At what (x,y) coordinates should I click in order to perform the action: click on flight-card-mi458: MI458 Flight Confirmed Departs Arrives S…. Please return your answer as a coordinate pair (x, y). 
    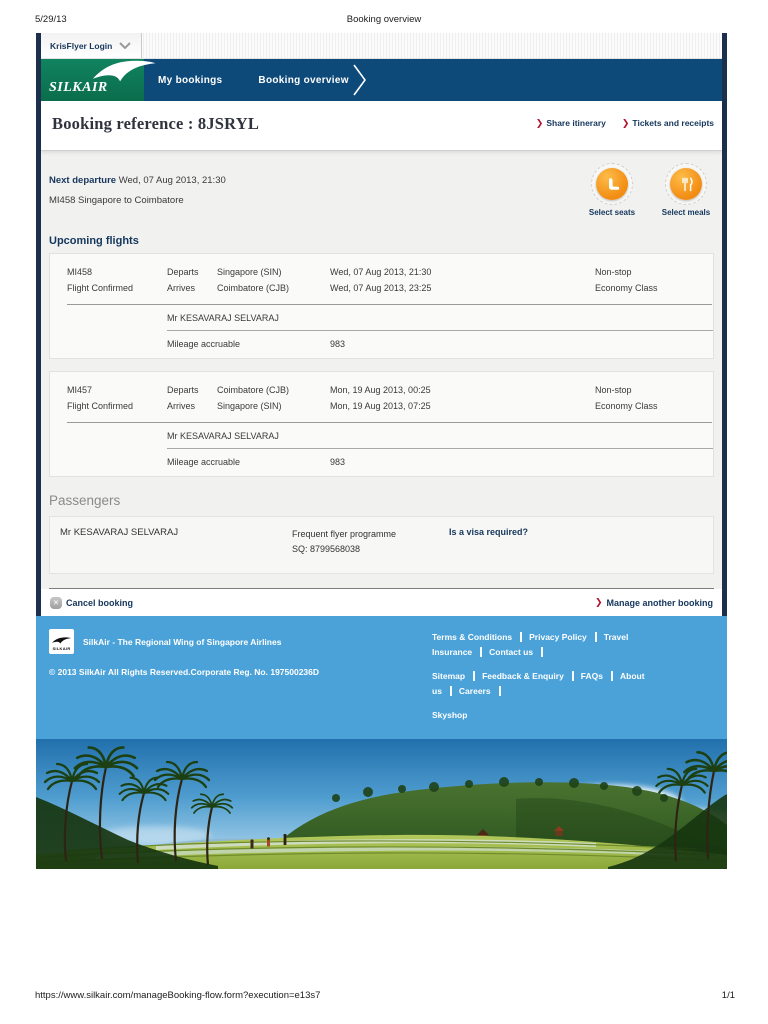
    Looking at the image, I should click on (381, 306).